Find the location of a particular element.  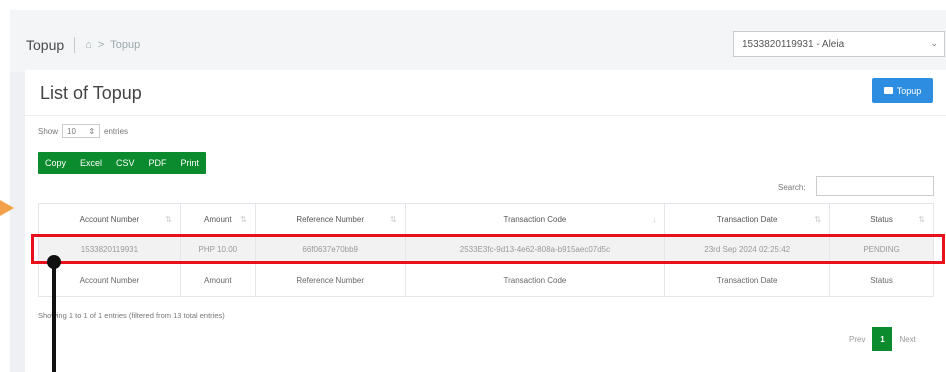

chevron-right-icon: > is located at coordinates (101, 45).